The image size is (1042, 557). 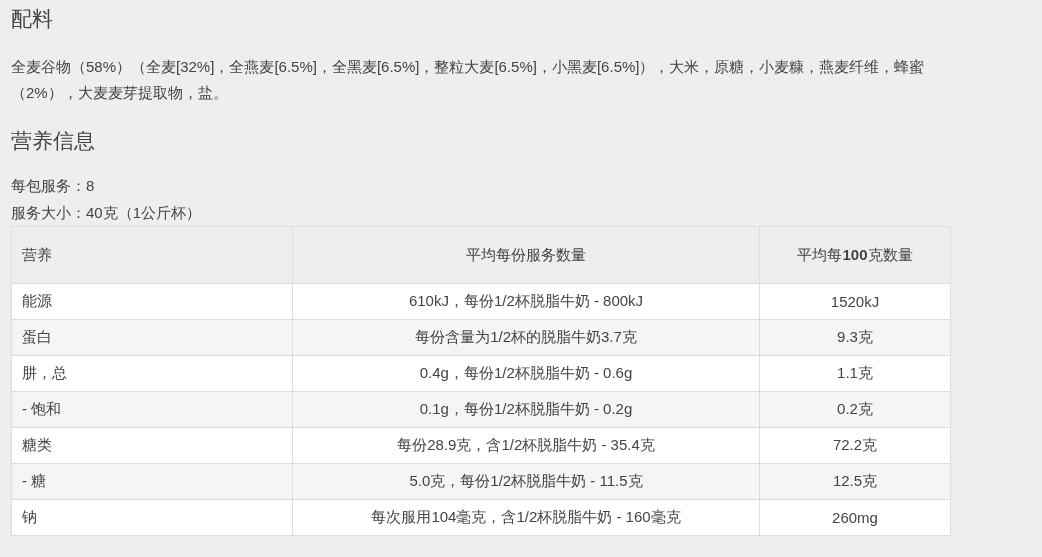 What do you see at coordinates (152, 301) in the screenshot?
I see `table-cell: 能源` at bounding box center [152, 301].